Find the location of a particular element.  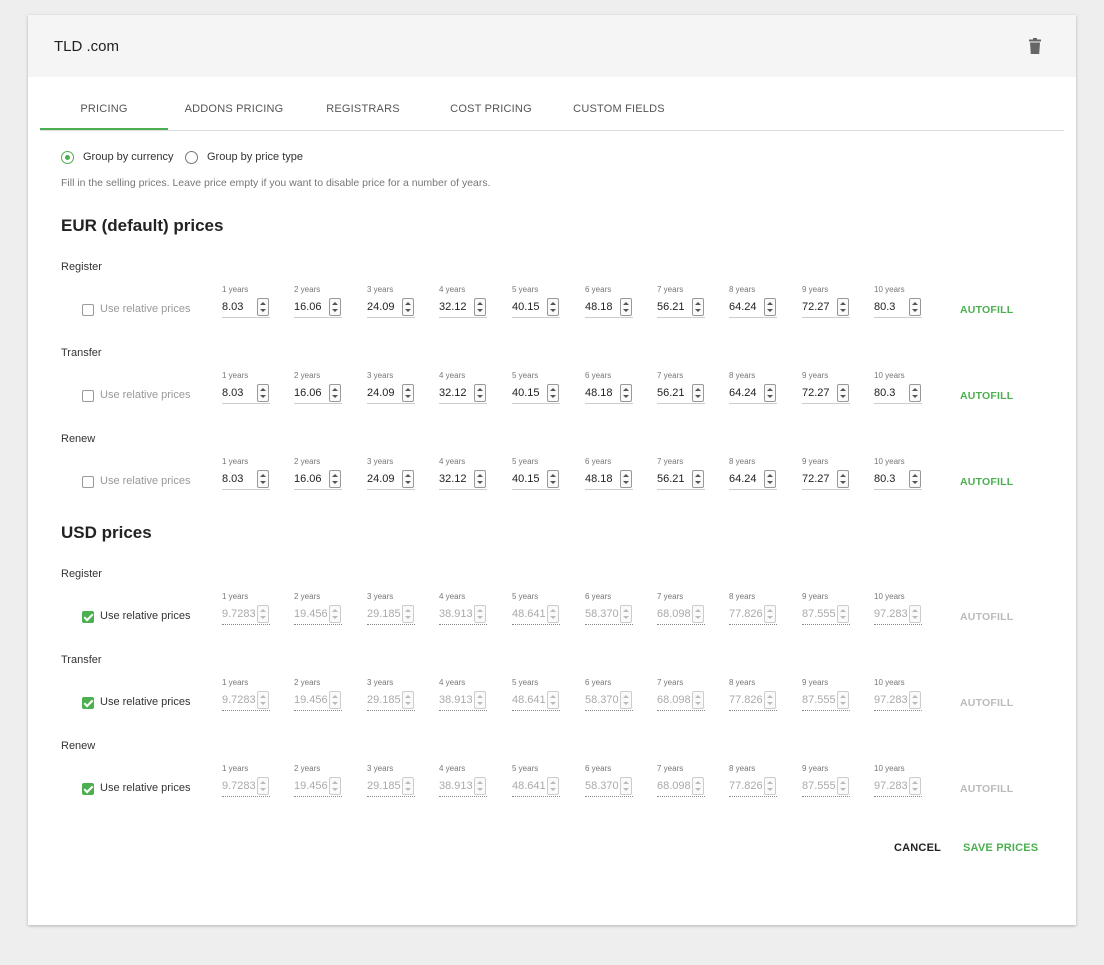

tab-registrars: REGISTRARS is located at coordinates (363, 109).